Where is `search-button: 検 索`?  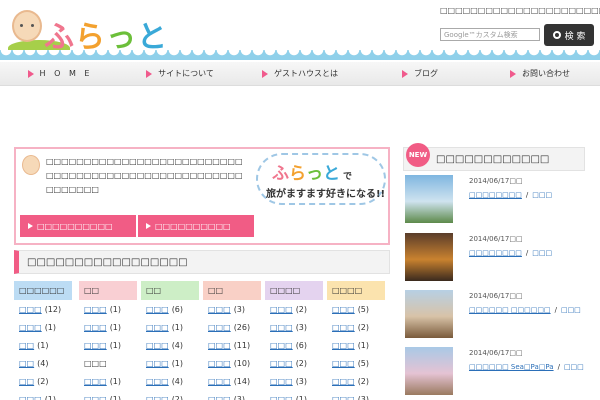 search-button: 検 索 is located at coordinates (569, 35).